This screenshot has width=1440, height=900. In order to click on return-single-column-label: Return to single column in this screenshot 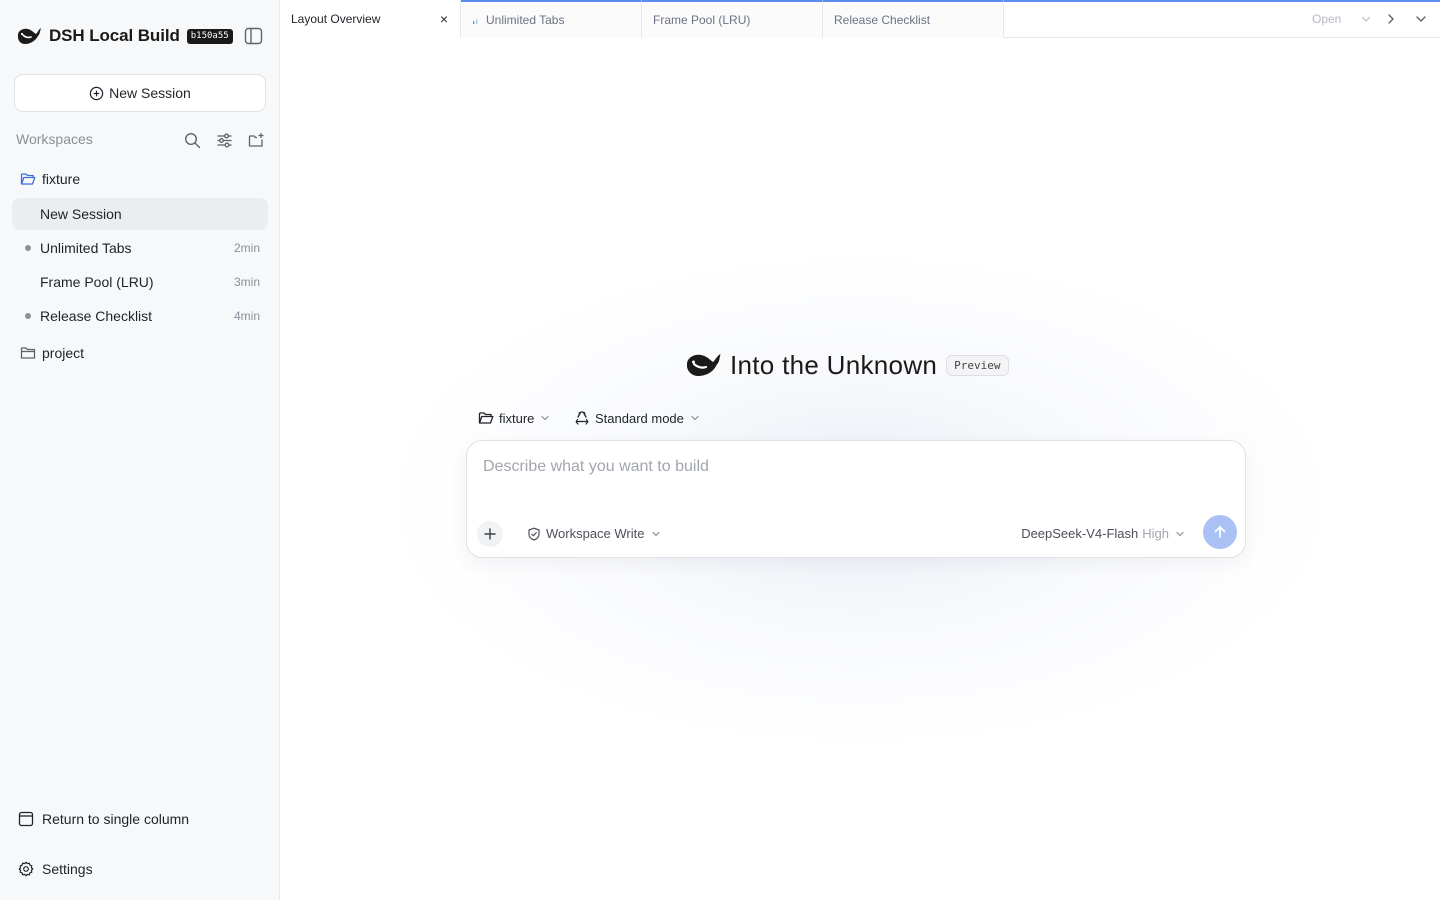, I will do `click(116, 819)`.